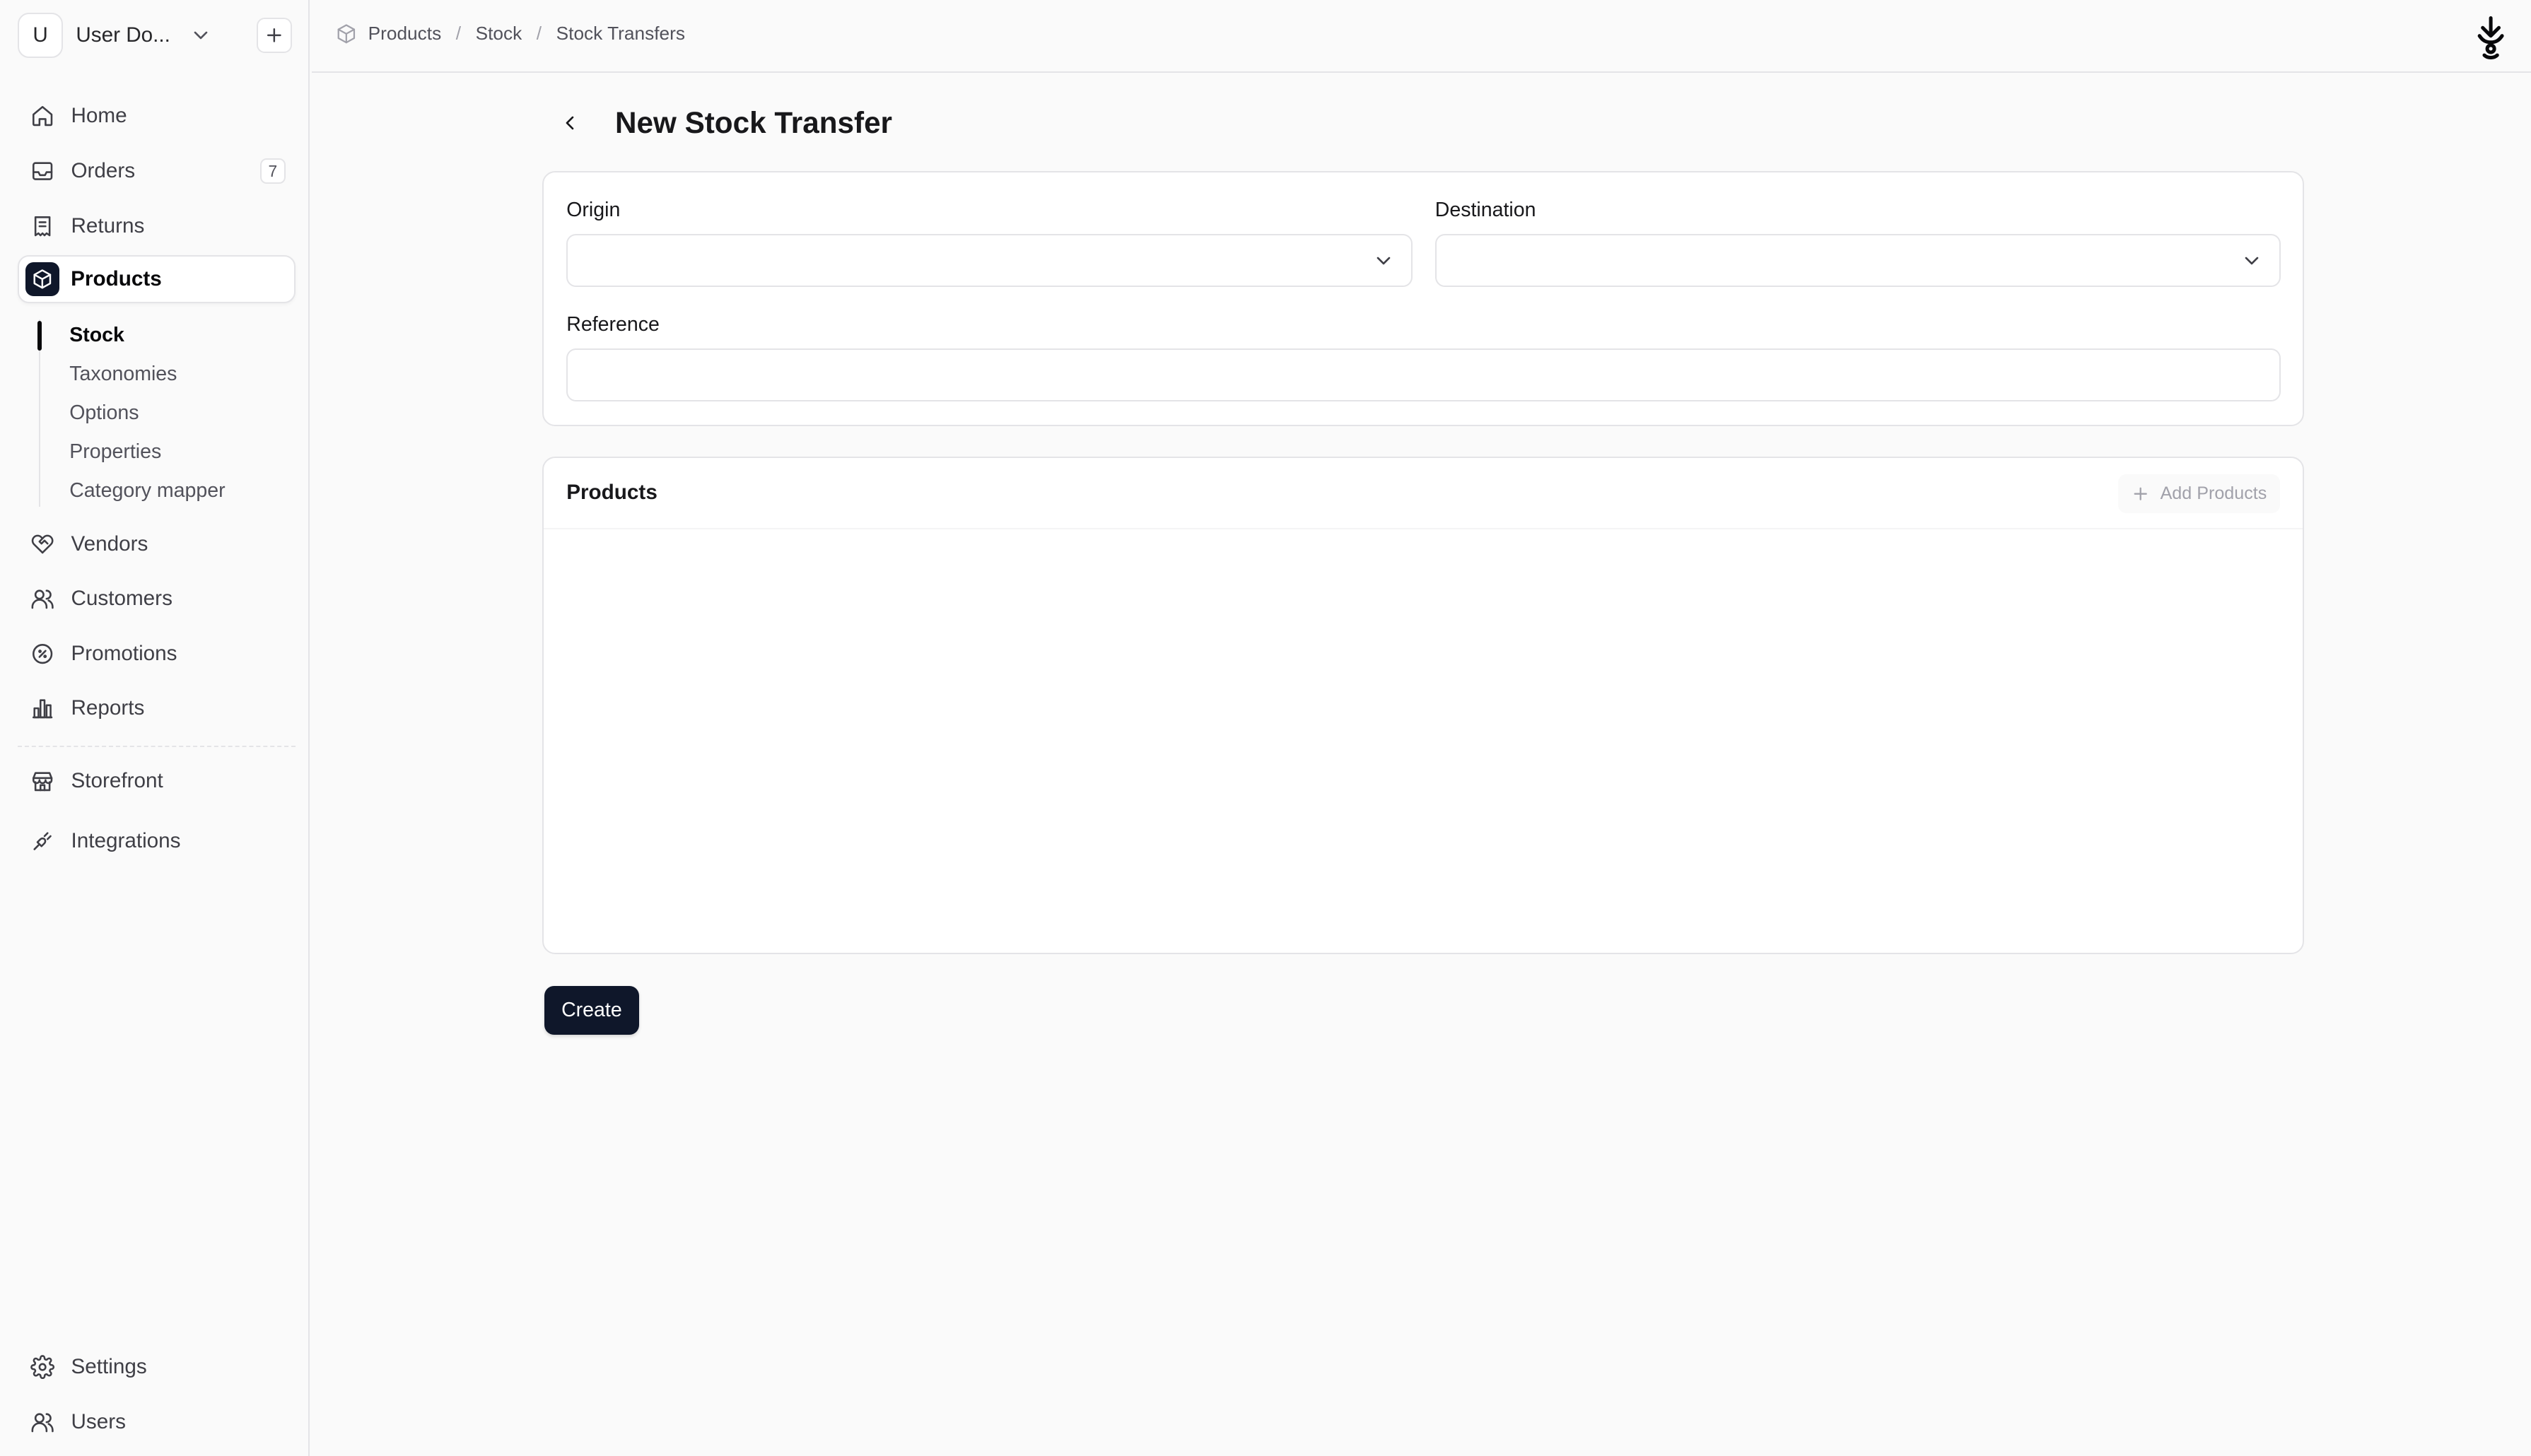 The height and width of the screenshot is (1456, 2531). Describe the element at coordinates (499, 34) in the screenshot. I see `breadcrumb-stock: Stock` at that location.